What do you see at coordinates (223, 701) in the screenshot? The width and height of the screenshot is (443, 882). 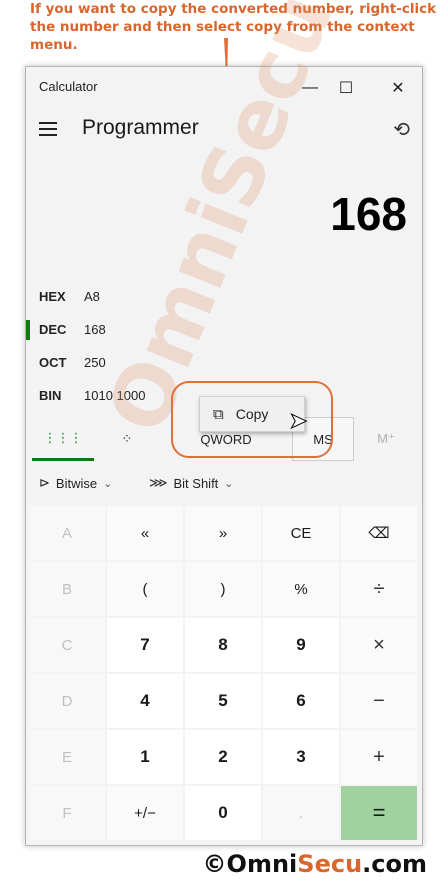 I see `digit-5-button: 5` at bounding box center [223, 701].